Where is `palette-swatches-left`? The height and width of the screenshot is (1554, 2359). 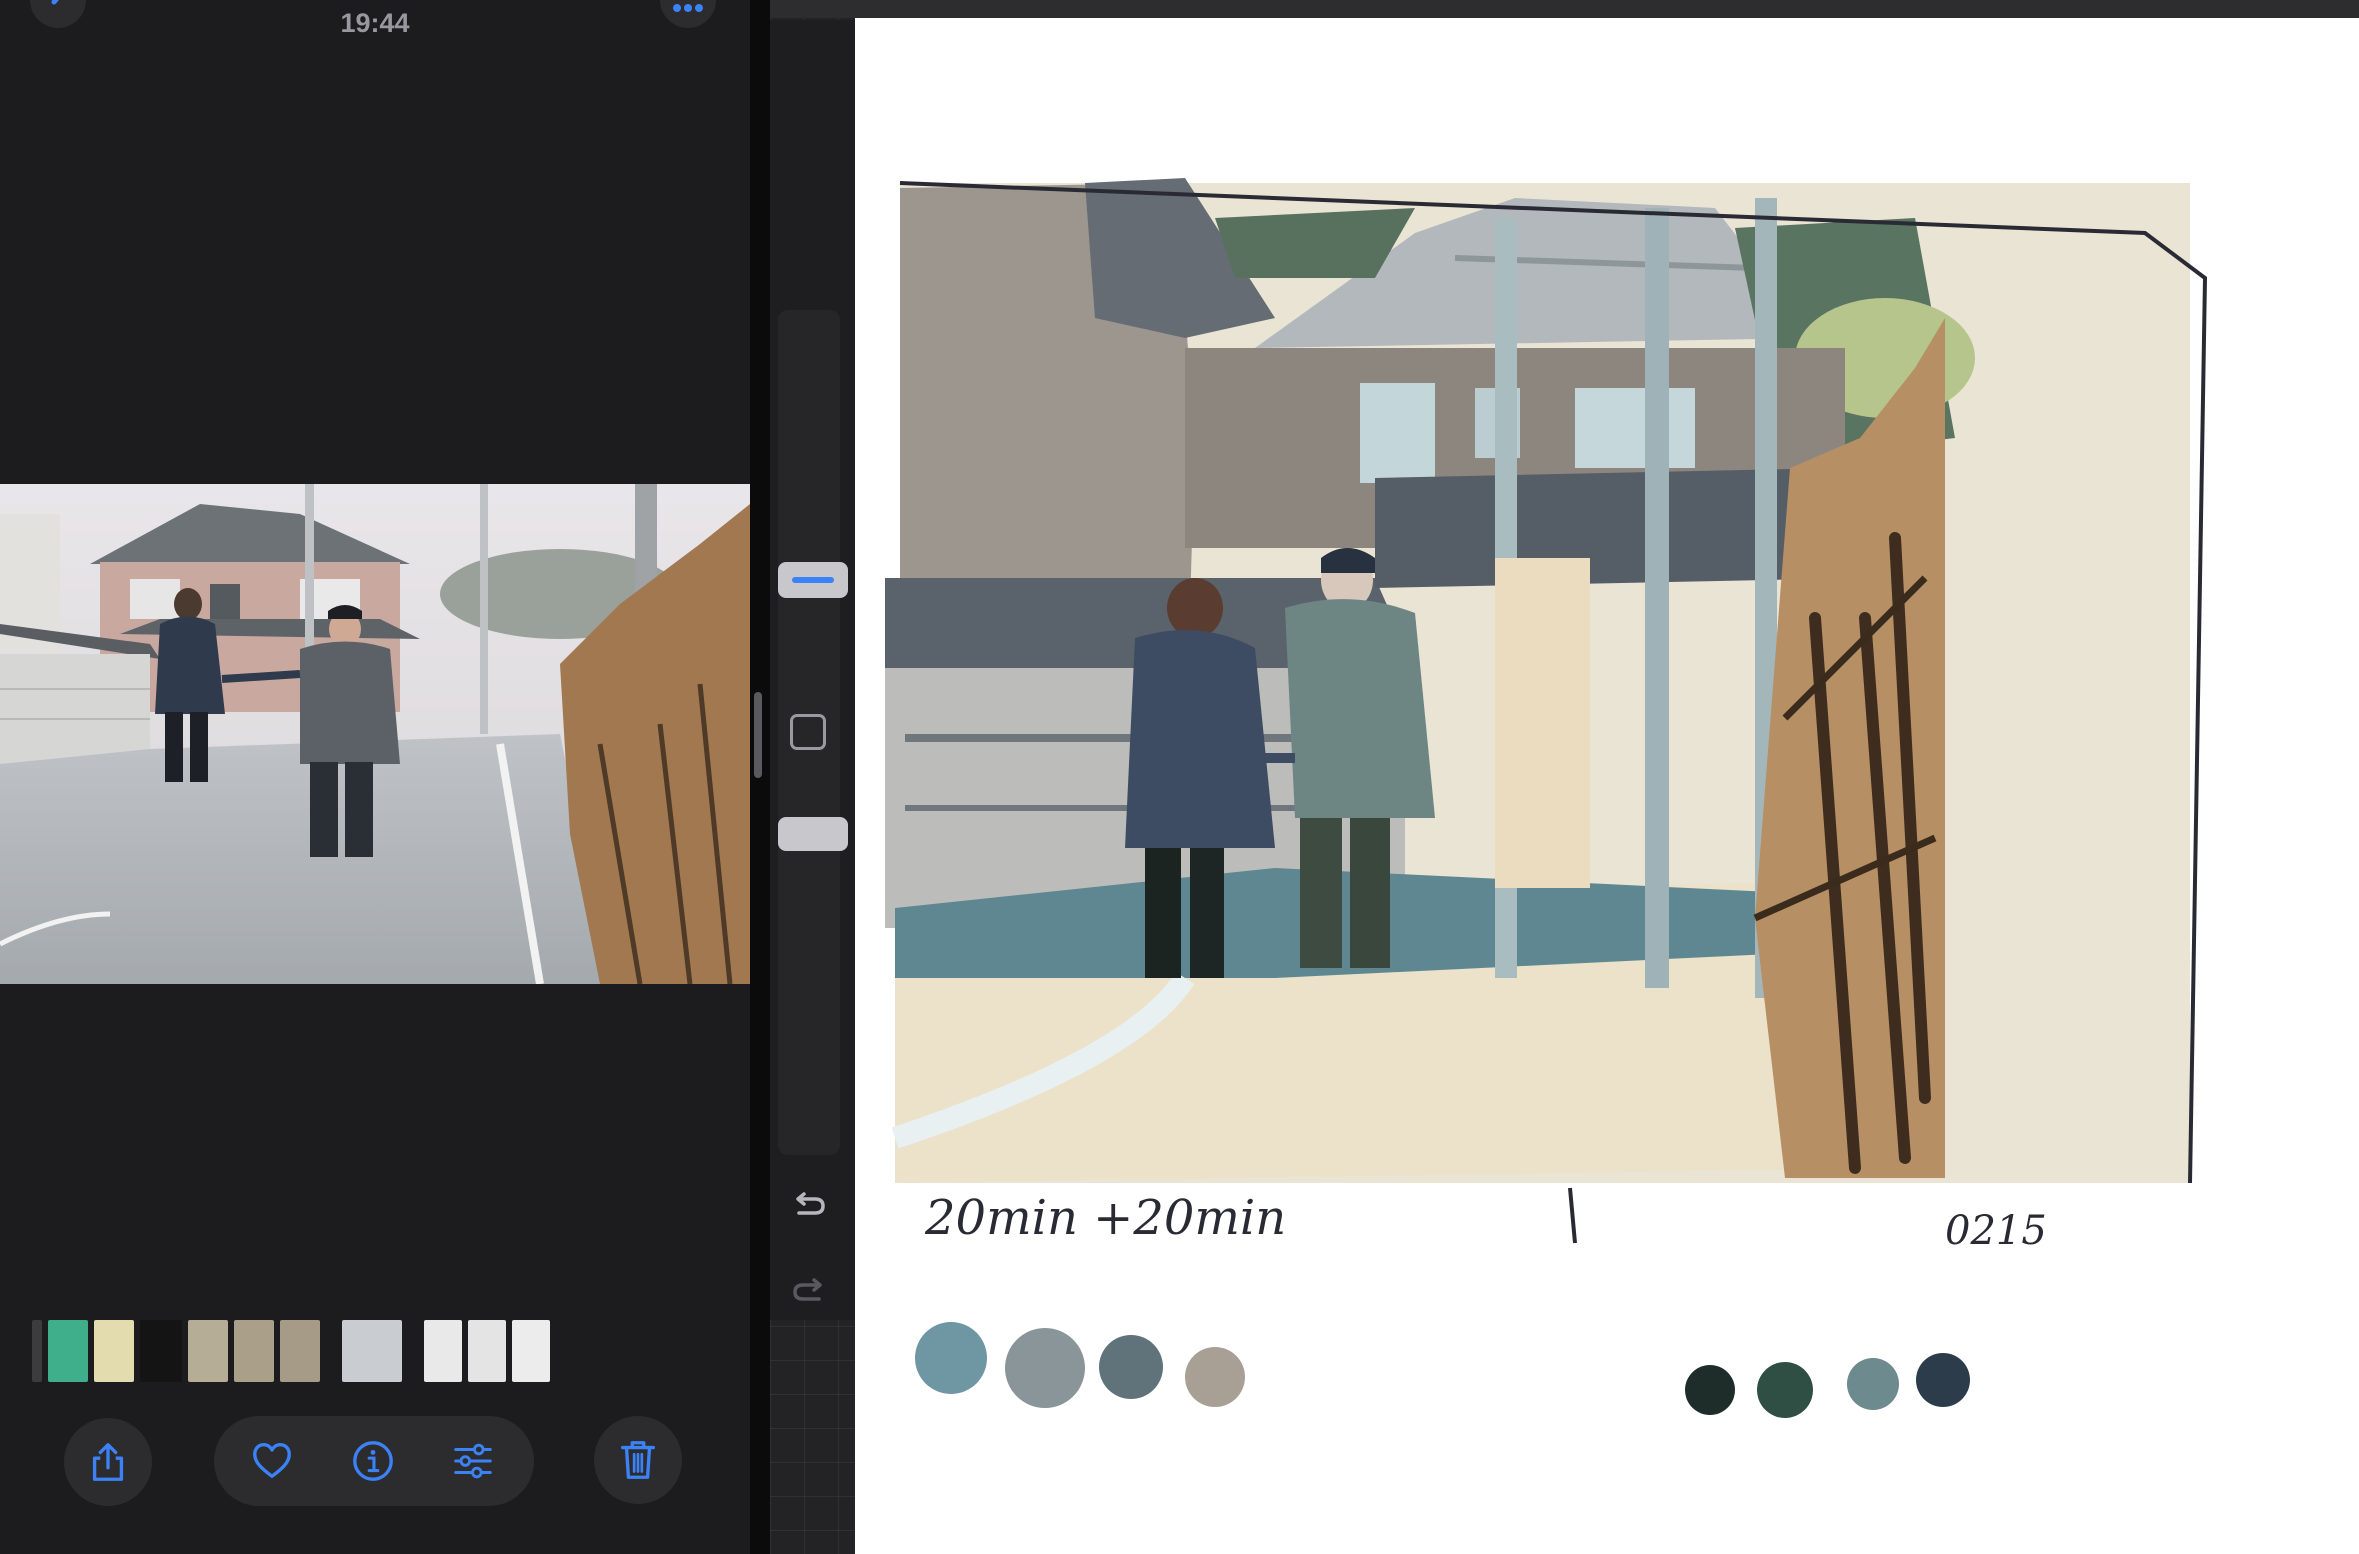
palette-swatches-left is located at coordinates (1080, 1365).